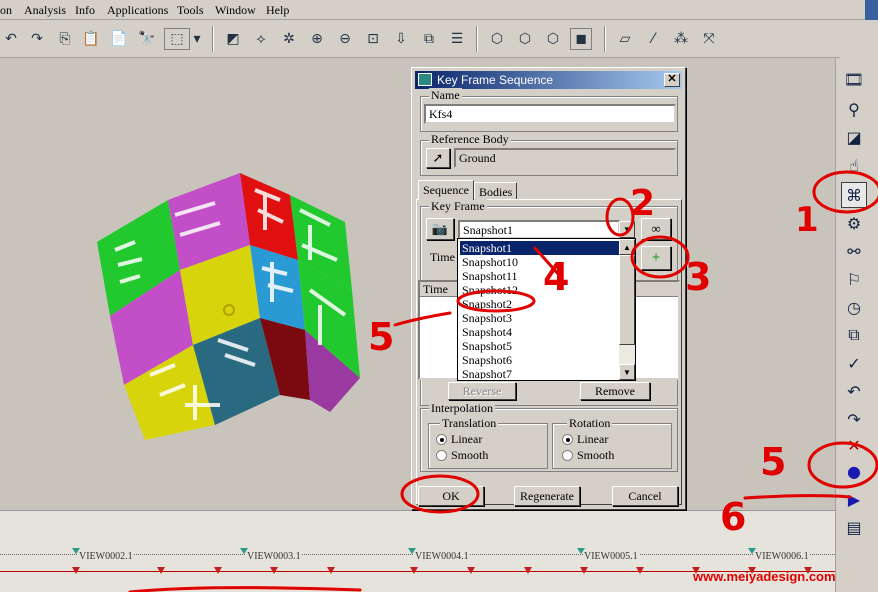  What do you see at coordinates (446, 190) in the screenshot?
I see `tab-sequence: Sequence` at bounding box center [446, 190].